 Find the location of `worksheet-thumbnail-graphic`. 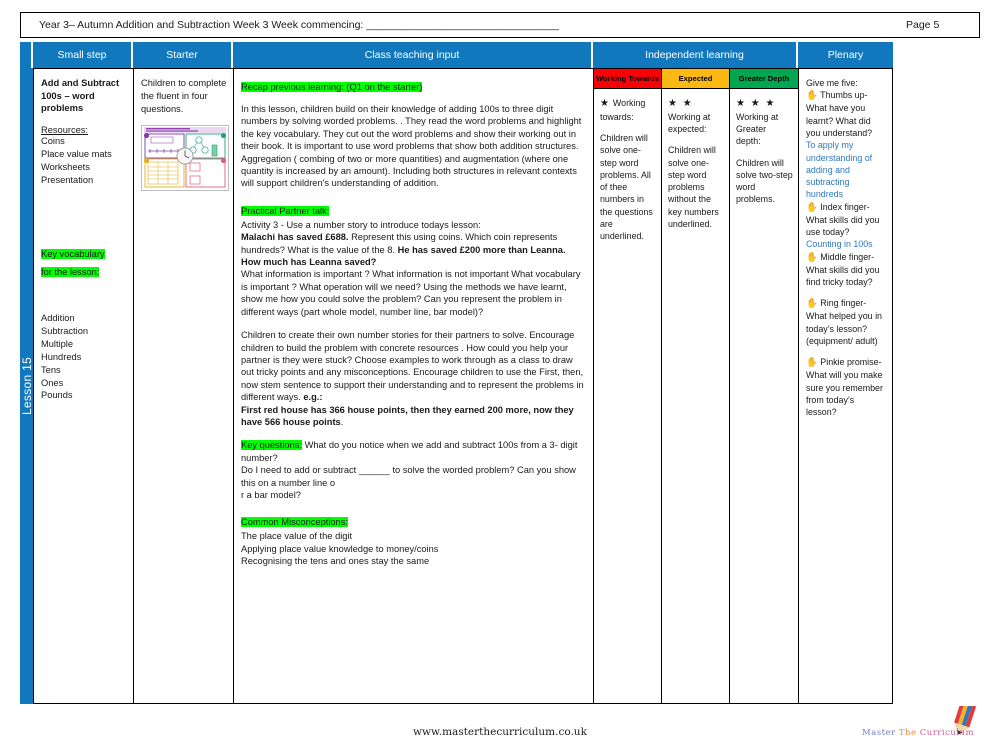

worksheet-thumbnail-graphic is located at coordinates (185, 158).